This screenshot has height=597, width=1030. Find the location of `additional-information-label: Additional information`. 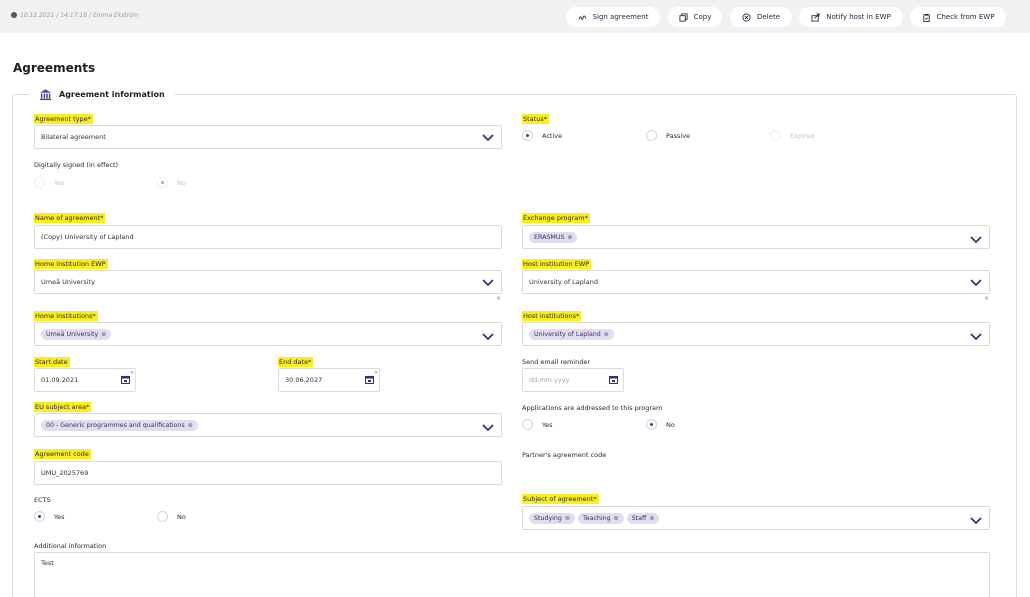

additional-information-label: Additional information is located at coordinates (70, 546).